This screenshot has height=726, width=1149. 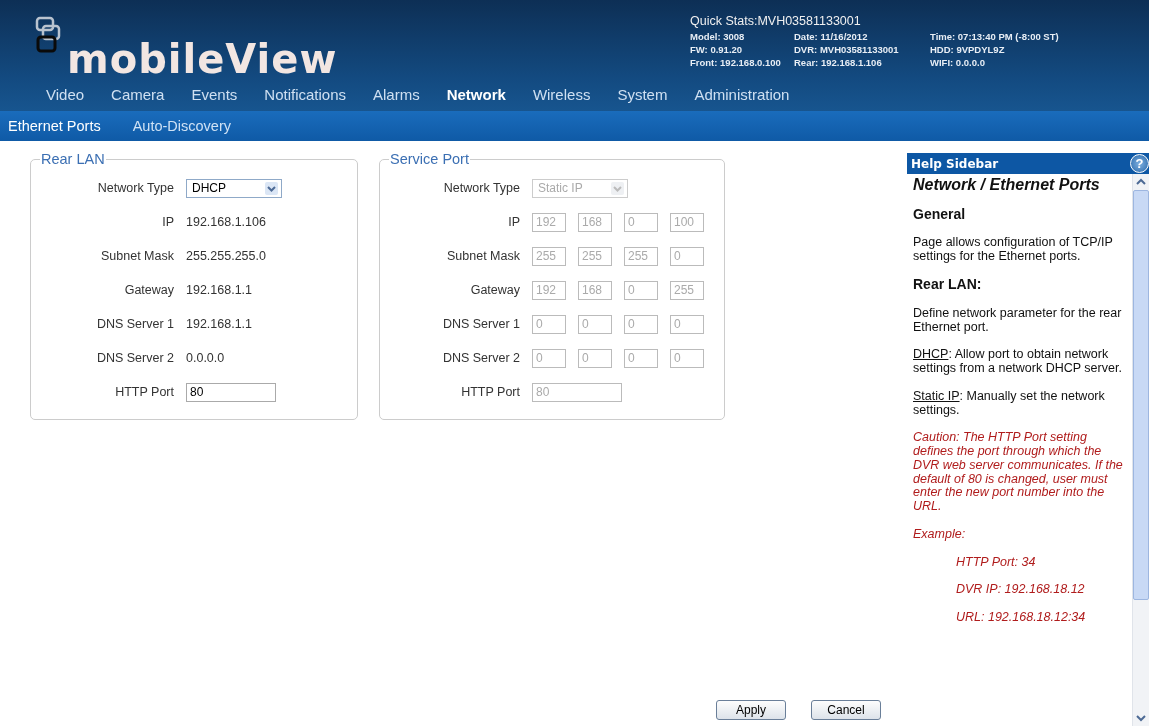 What do you see at coordinates (1018, 362) in the screenshot?
I see `help-paragraph: DHCP: Allow port to obtain network settings from a network DHCP server.` at bounding box center [1018, 362].